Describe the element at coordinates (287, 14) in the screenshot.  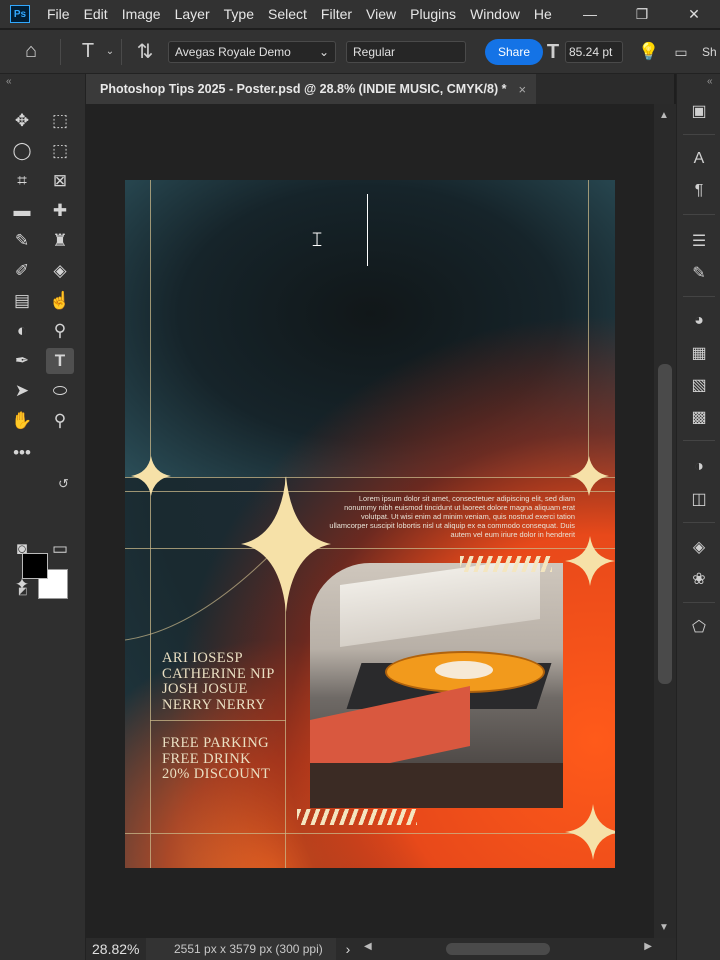
I see `menu-select: Select` at that location.